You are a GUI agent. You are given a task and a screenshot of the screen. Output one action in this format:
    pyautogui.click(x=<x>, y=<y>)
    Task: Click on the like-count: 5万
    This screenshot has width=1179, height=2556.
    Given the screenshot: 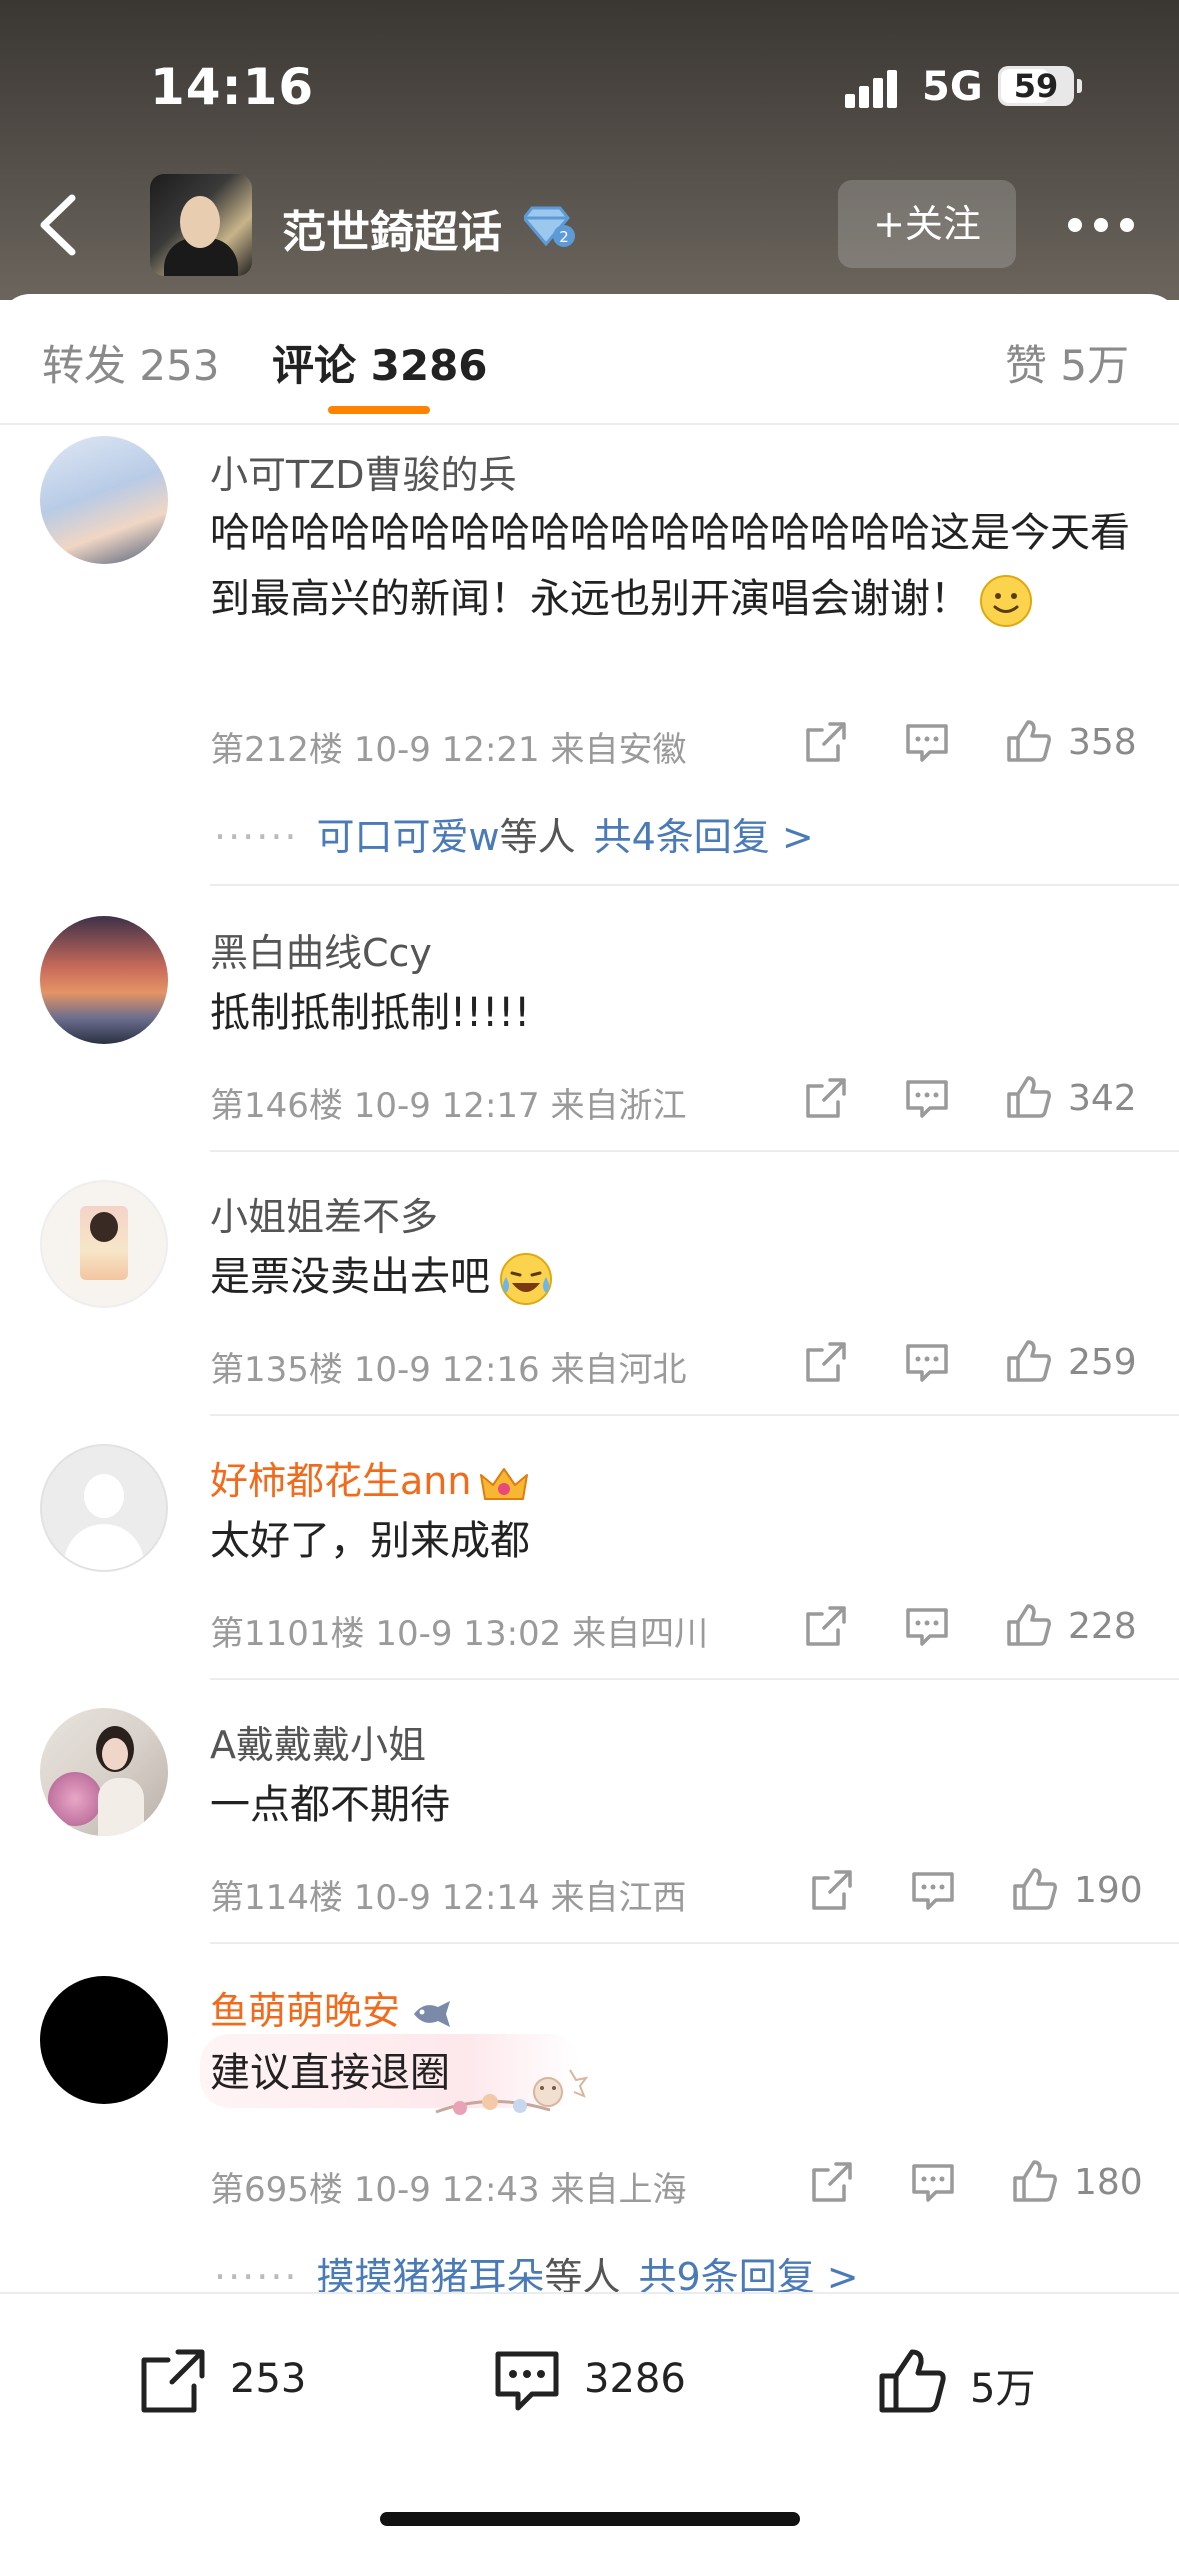 What is the action you would take?
    pyautogui.click(x=1003, y=2389)
    